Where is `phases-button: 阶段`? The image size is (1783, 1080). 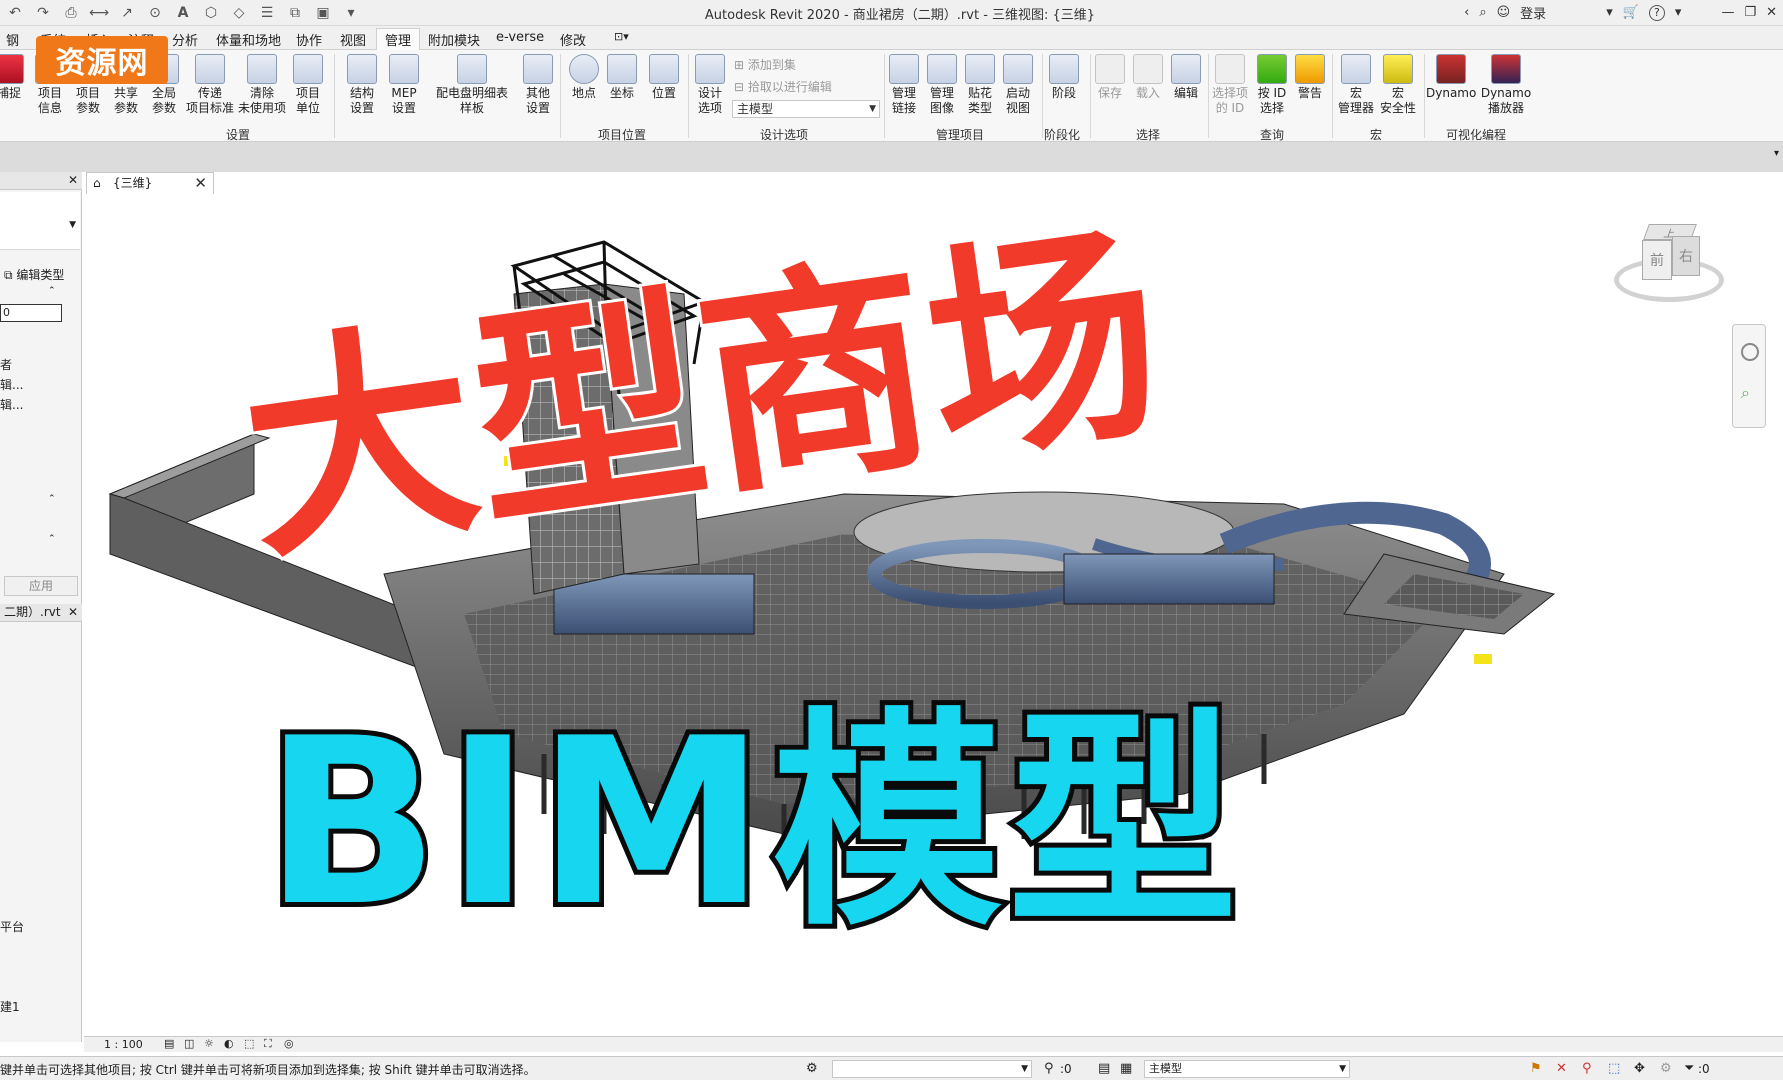 phases-button: 阶段 is located at coordinates (1064, 77).